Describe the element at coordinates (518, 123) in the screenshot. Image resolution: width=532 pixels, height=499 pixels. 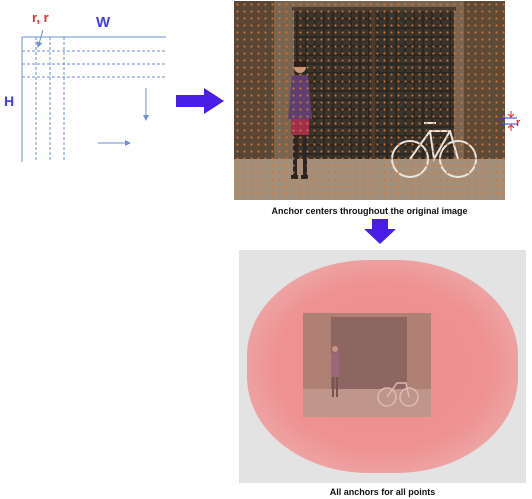
I see `r-marker-label: r` at that location.